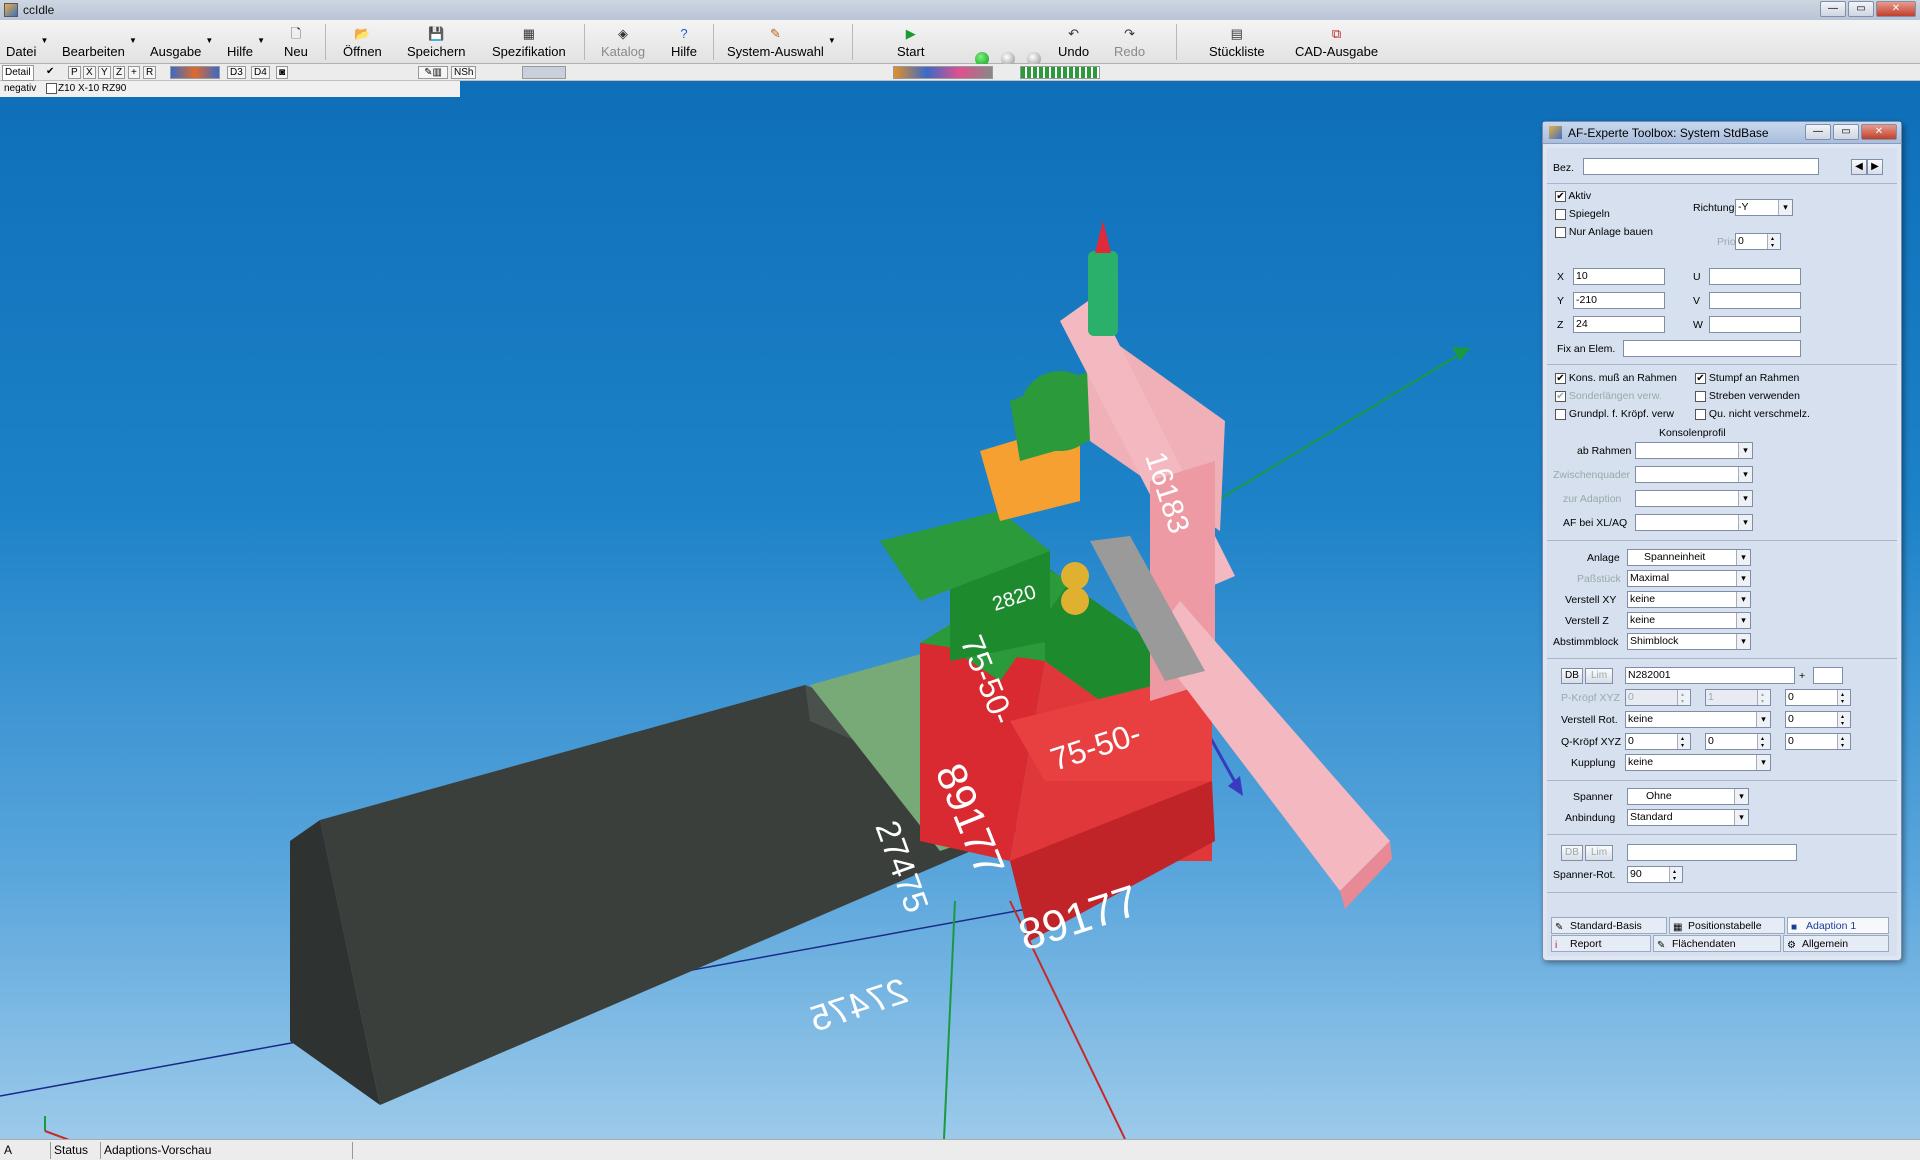 This screenshot has width=1920, height=1160. Describe the element at coordinates (1722, 133) in the screenshot. I see `toolbox-title-bar: AF-Experte Toolbox: System StdBase — ▭ ✕` at that location.